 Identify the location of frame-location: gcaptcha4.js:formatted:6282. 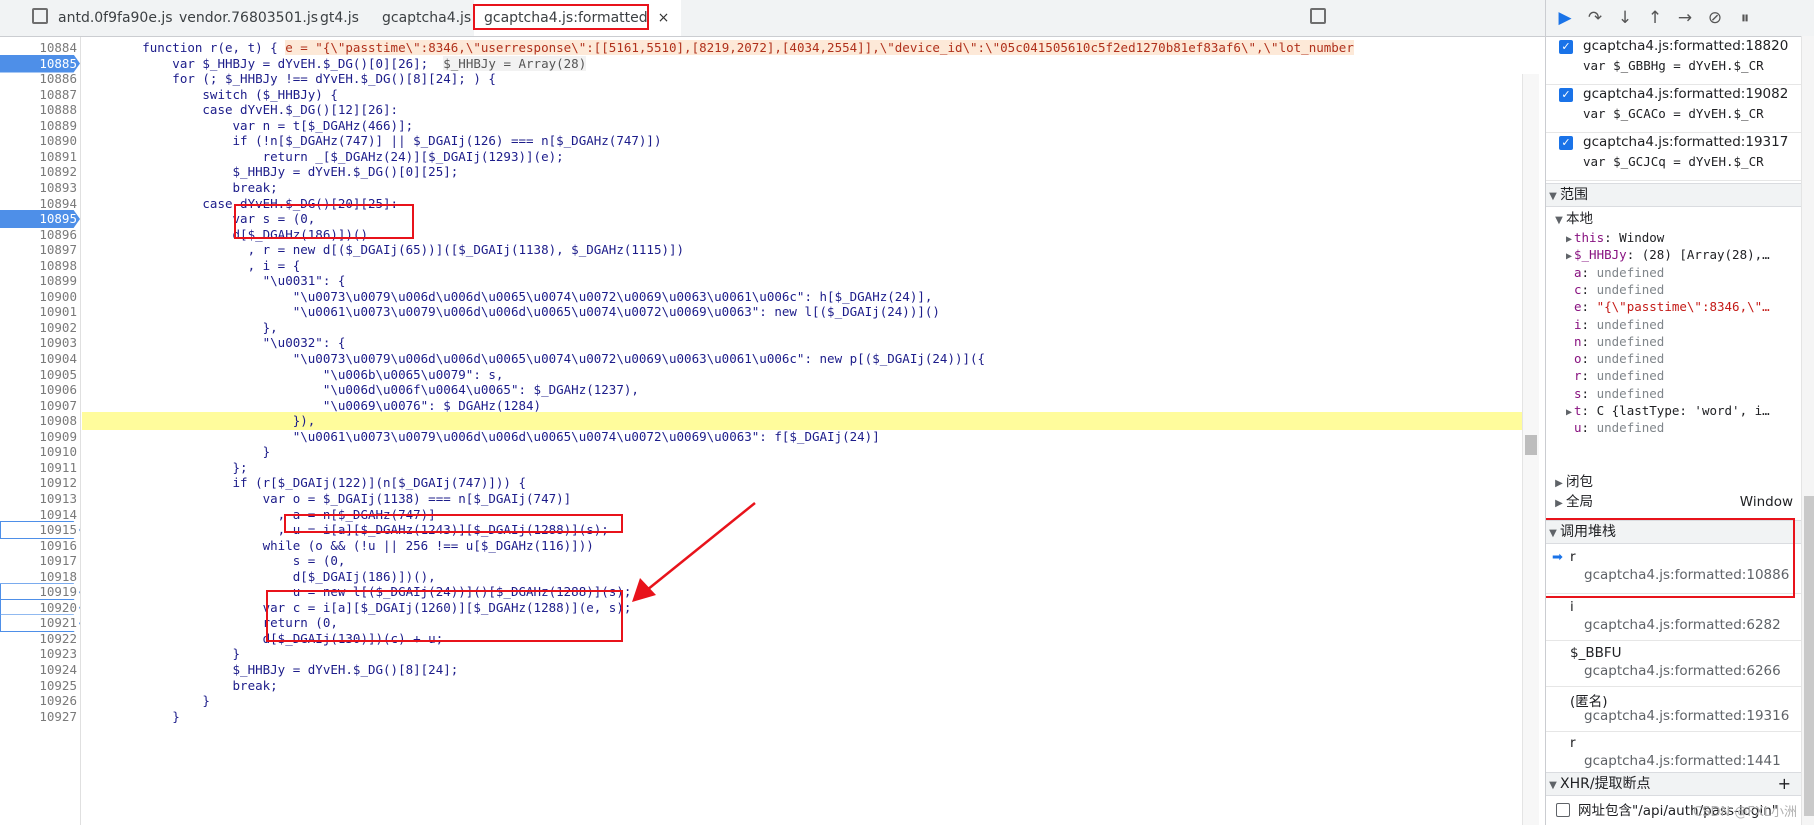
(1682, 625).